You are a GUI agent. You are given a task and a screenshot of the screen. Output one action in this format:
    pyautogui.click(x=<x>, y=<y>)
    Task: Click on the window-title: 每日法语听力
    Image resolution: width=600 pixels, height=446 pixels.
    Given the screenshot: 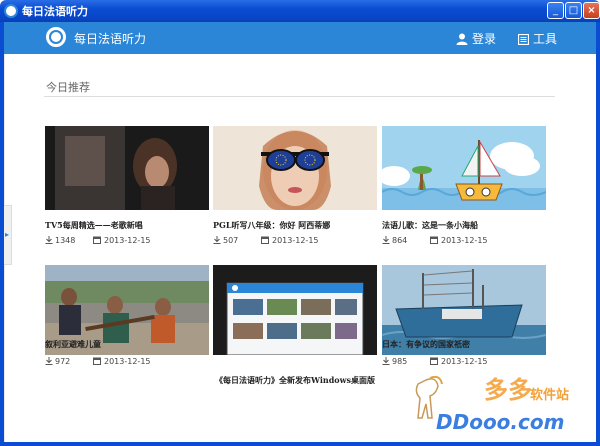 What is the action you would take?
    pyautogui.click(x=55, y=11)
    